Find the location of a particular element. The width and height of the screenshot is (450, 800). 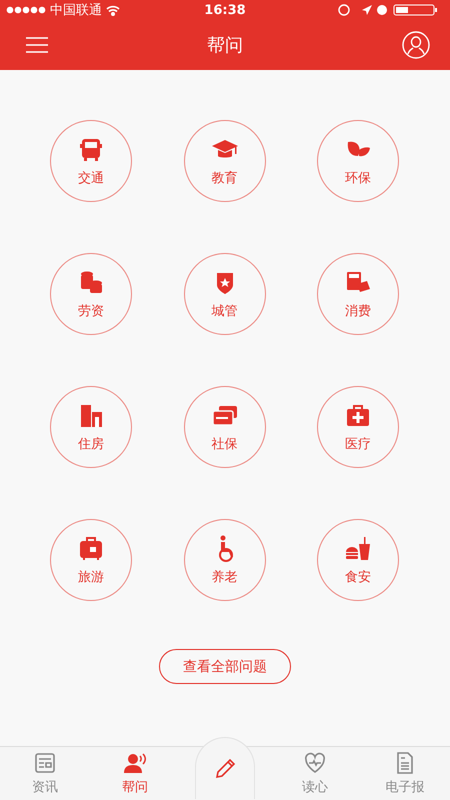

category-button: 食安 is located at coordinates (358, 560).